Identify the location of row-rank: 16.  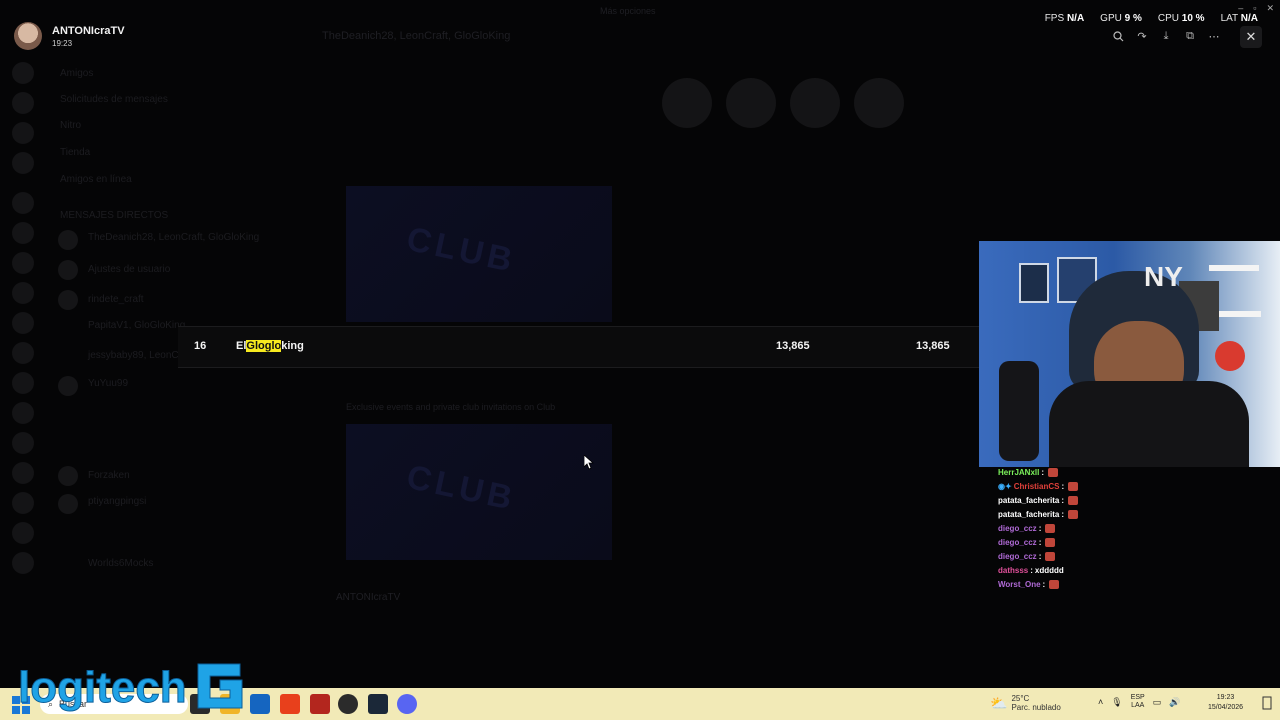
(200, 346).